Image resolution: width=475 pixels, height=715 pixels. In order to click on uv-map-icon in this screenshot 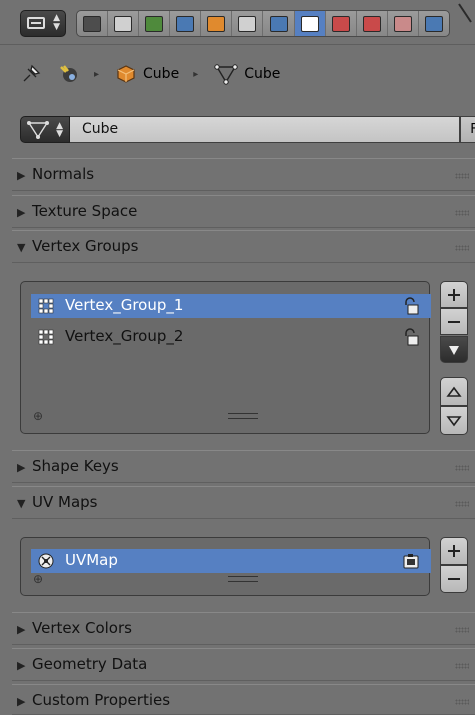, I will do `click(46, 561)`.